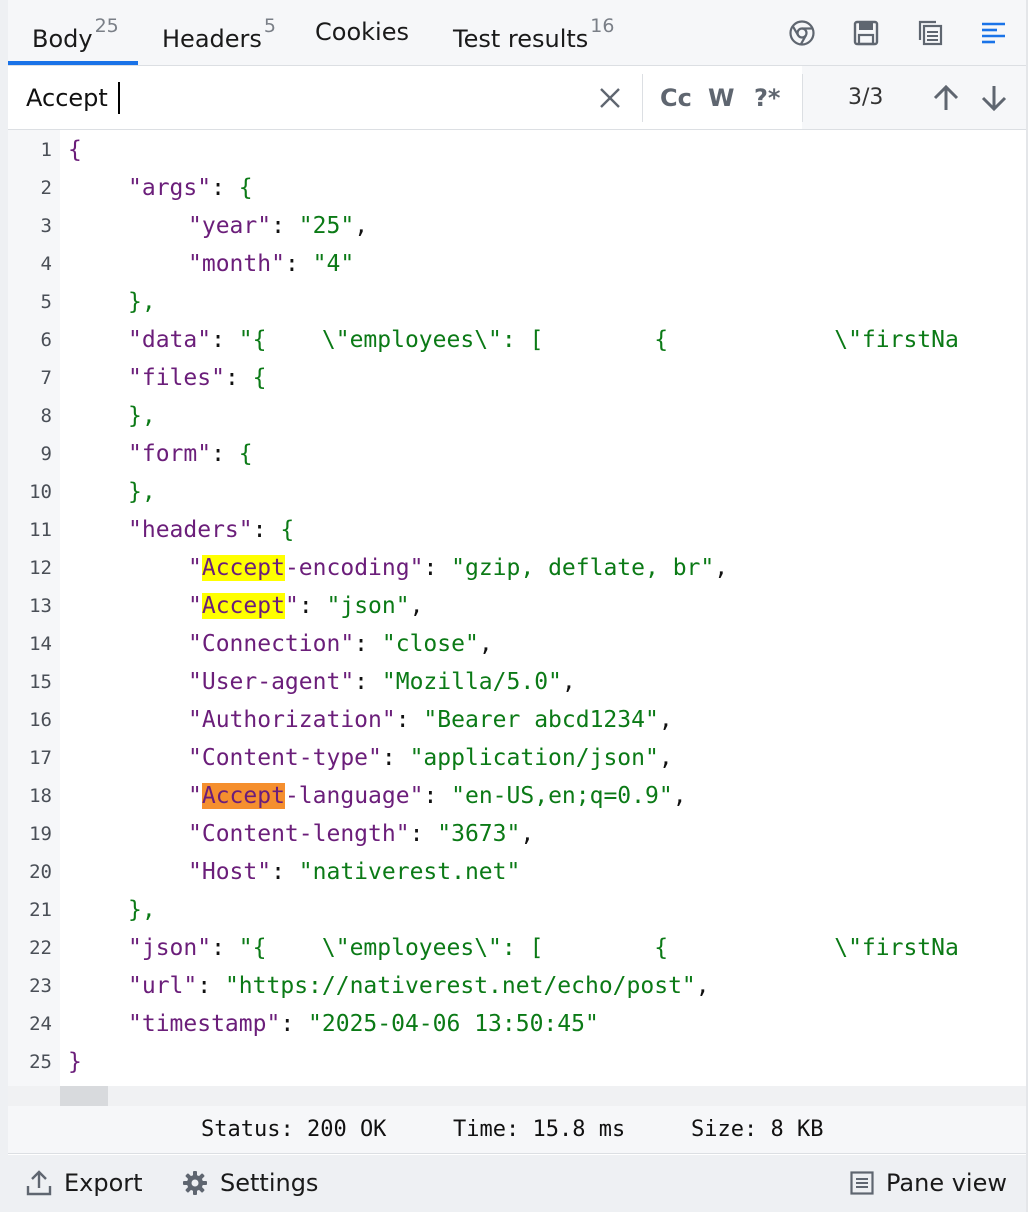 Image resolution: width=1028 pixels, height=1212 pixels. What do you see at coordinates (767, 98) in the screenshot?
I see `regex-button: ?*` at bounding box center [767, 98].